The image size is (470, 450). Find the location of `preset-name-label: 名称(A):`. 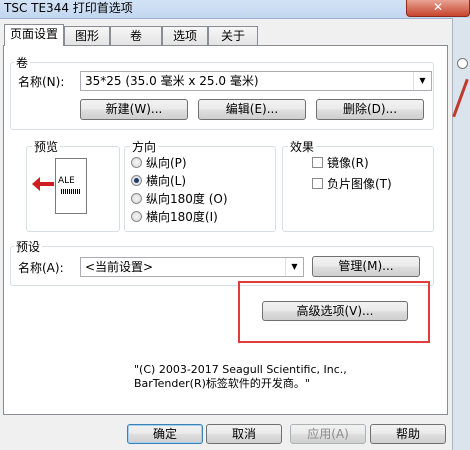

preset-name-label: 名称(A): is located at coordinates (41, 268).